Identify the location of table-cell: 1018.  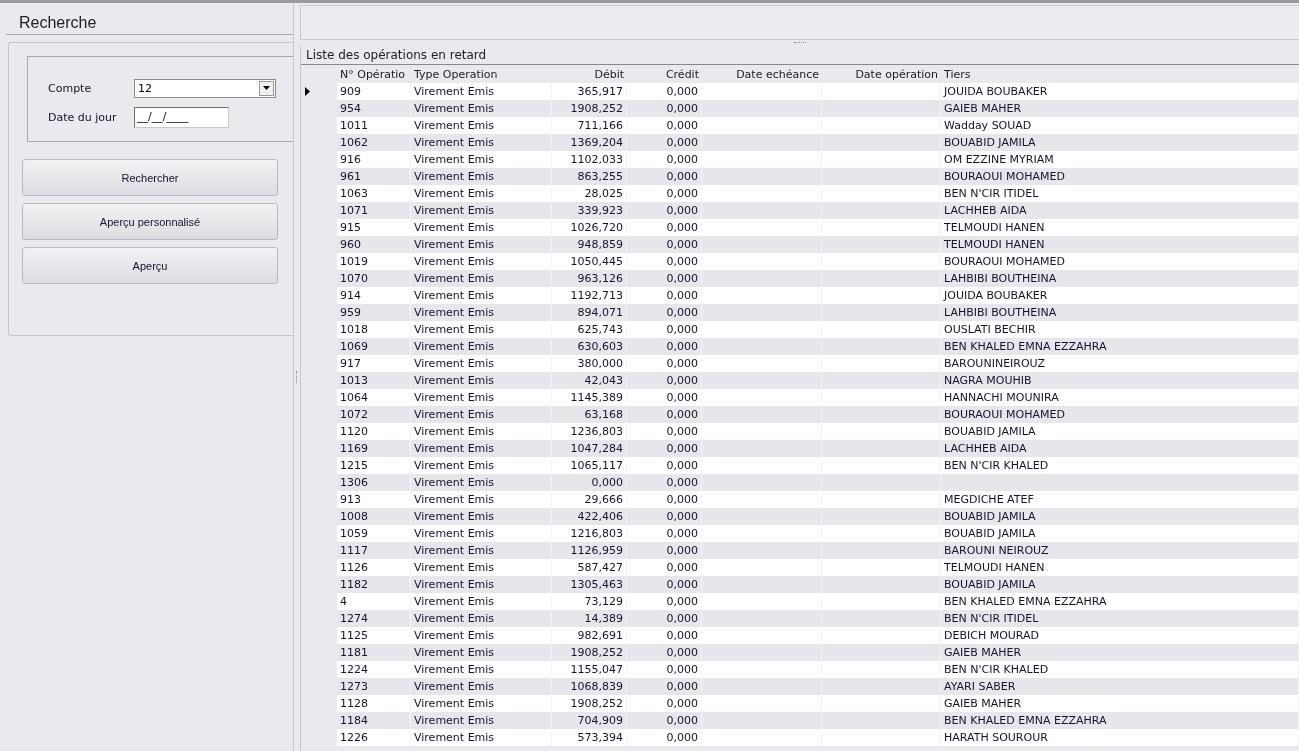
(374, 329).